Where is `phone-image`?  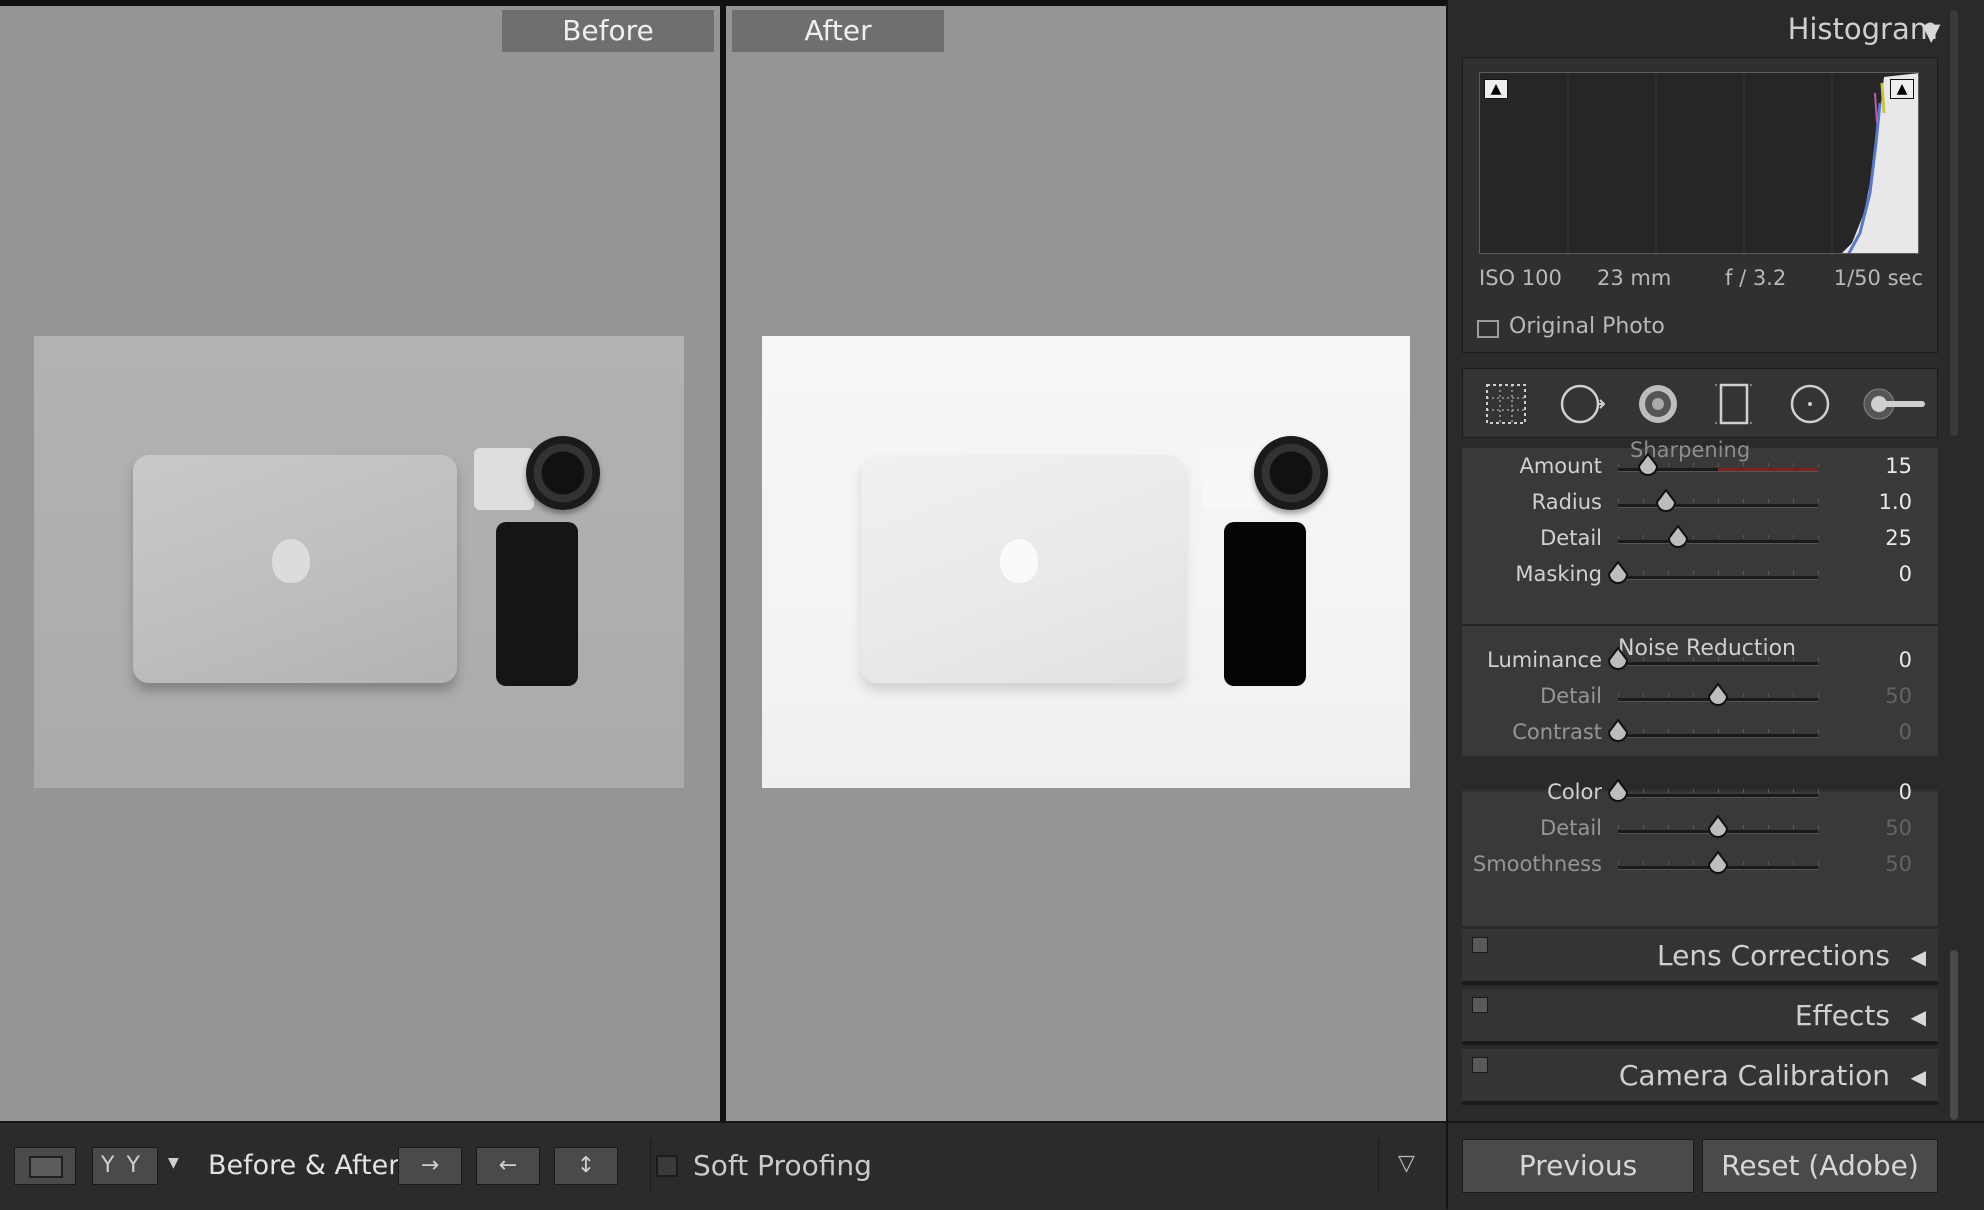 phone-image is located at coordinates (537, 604).